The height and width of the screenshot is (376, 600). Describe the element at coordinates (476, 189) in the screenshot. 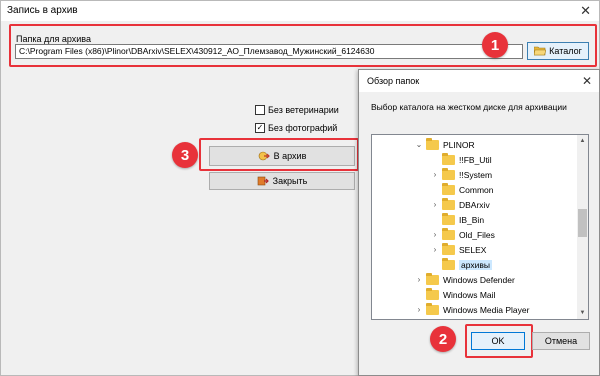

I see `tree-item-label: Common` at that location.